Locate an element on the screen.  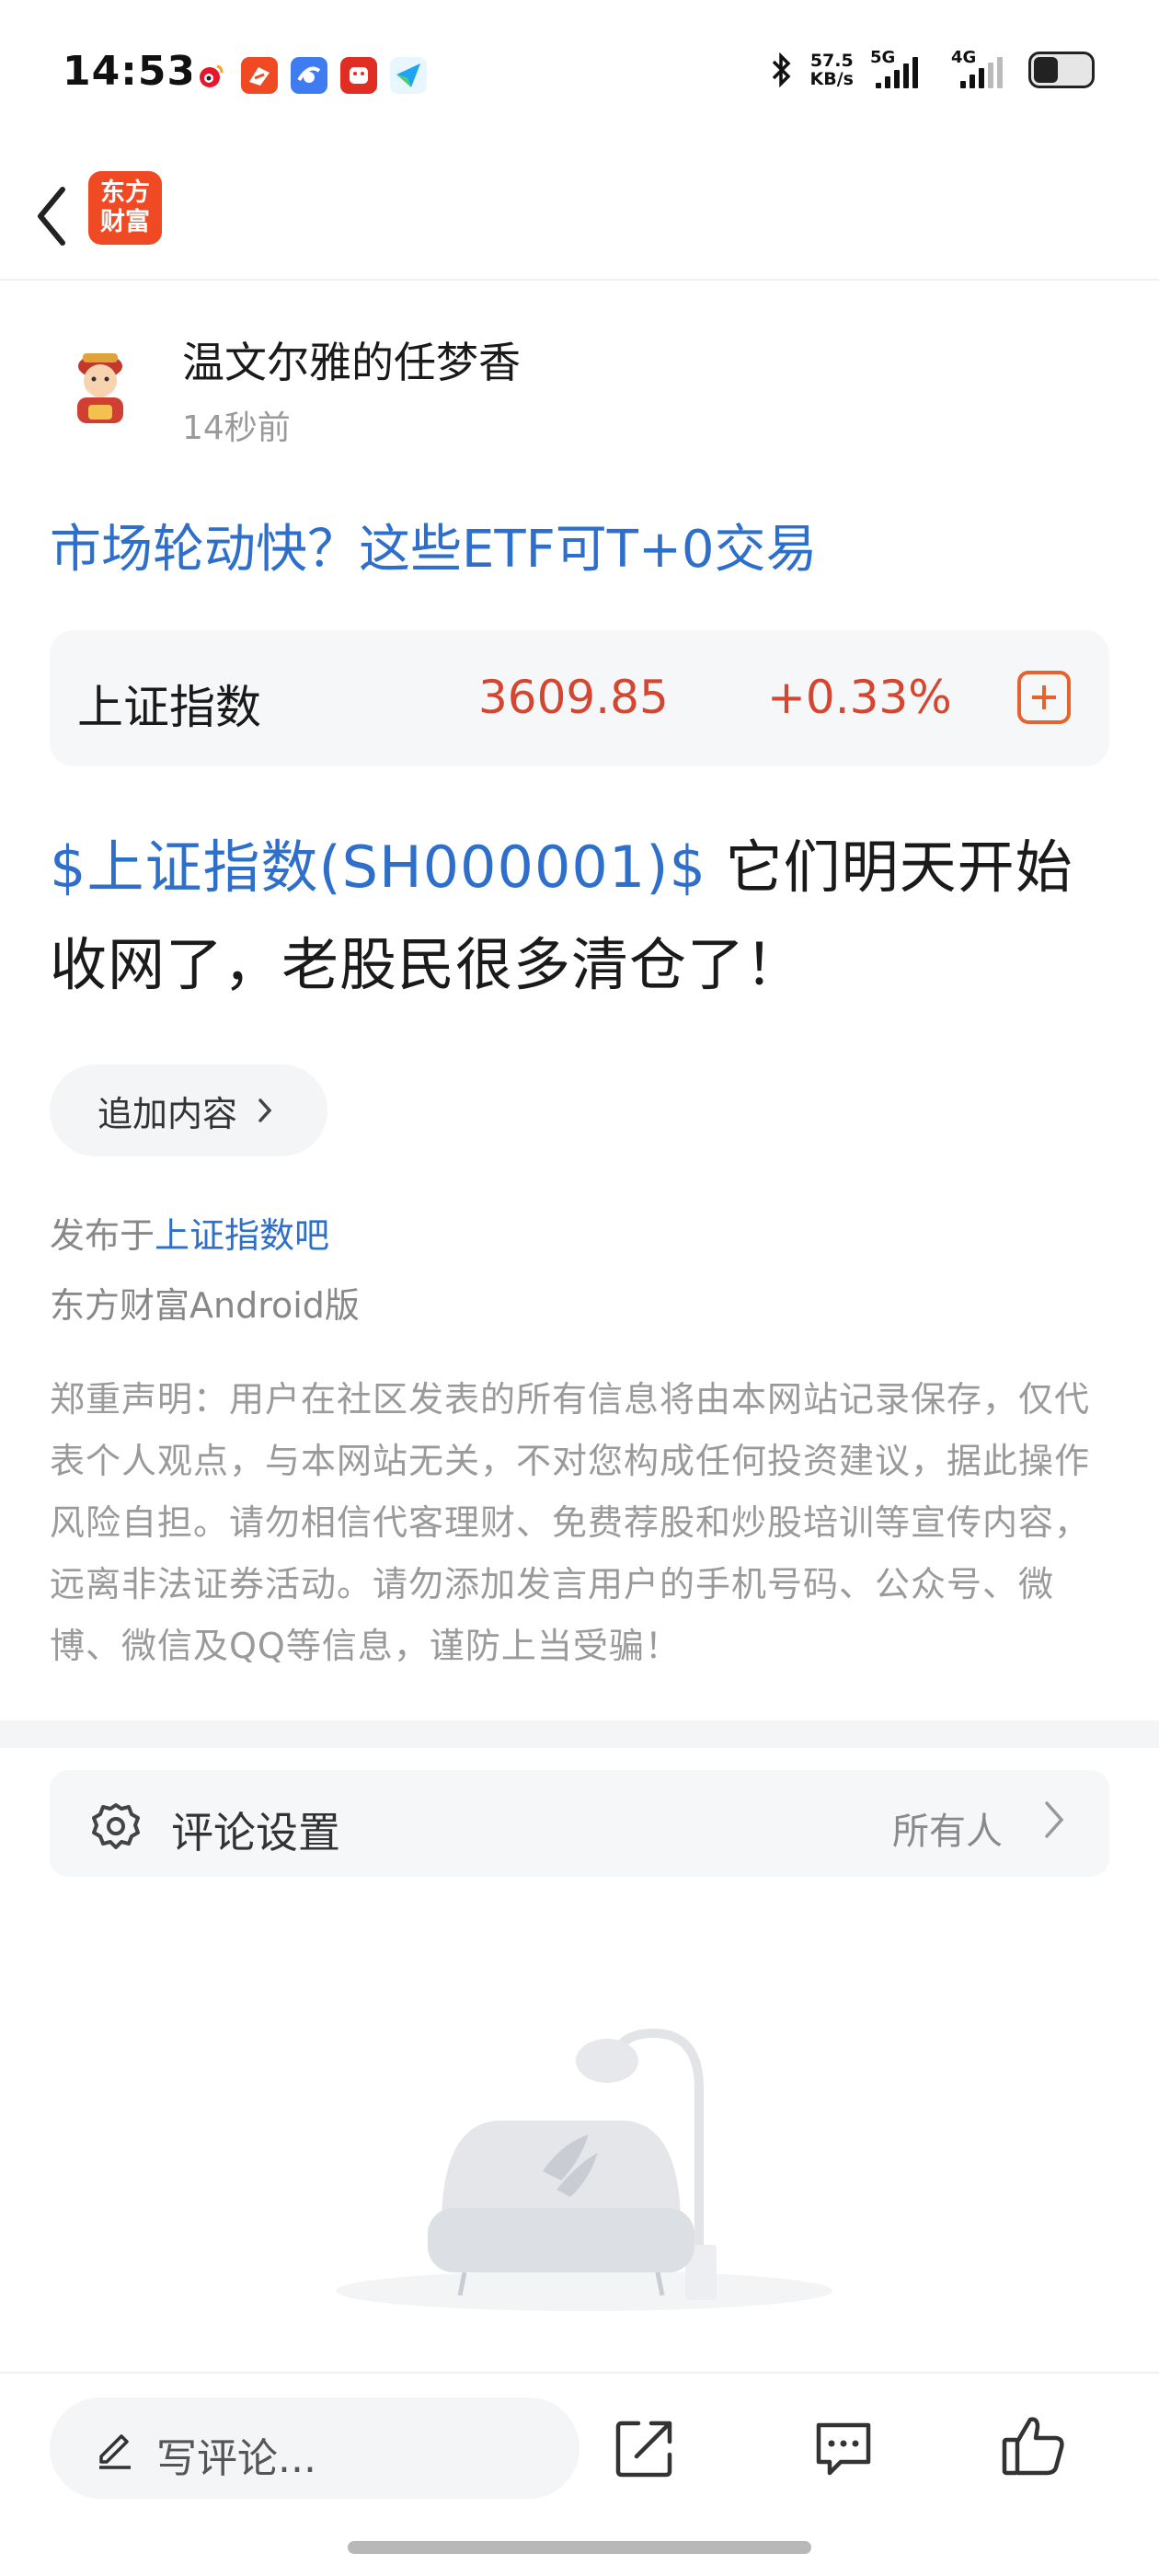
post-time: 14秒前 is located at coordinates (236, 428).